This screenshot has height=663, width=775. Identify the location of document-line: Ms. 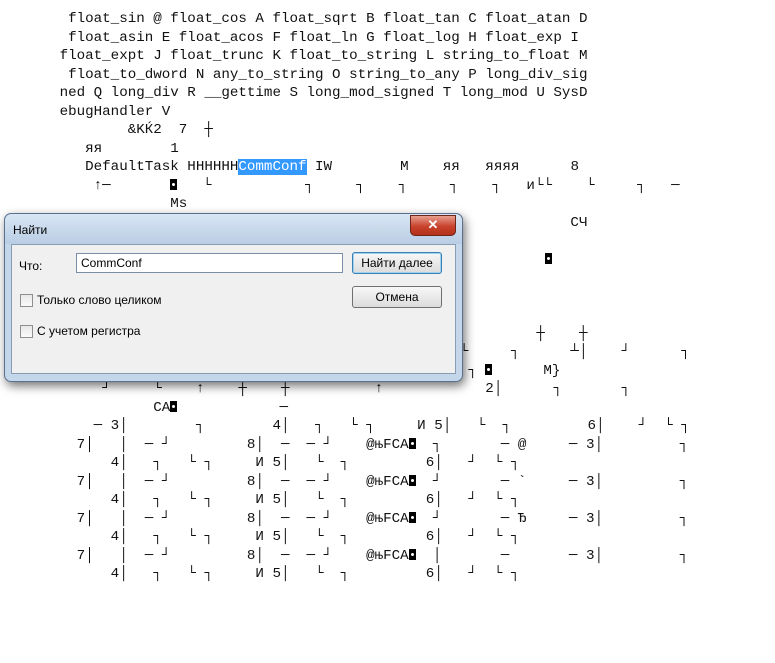
(94, 204).